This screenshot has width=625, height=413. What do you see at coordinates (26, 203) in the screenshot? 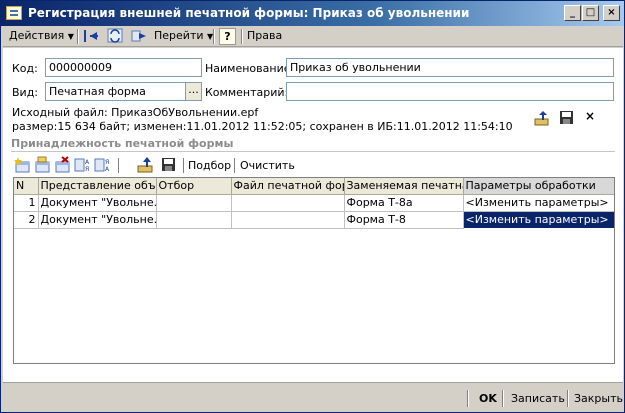
I see `cell-n: 1` at bounding box center [26, 203].